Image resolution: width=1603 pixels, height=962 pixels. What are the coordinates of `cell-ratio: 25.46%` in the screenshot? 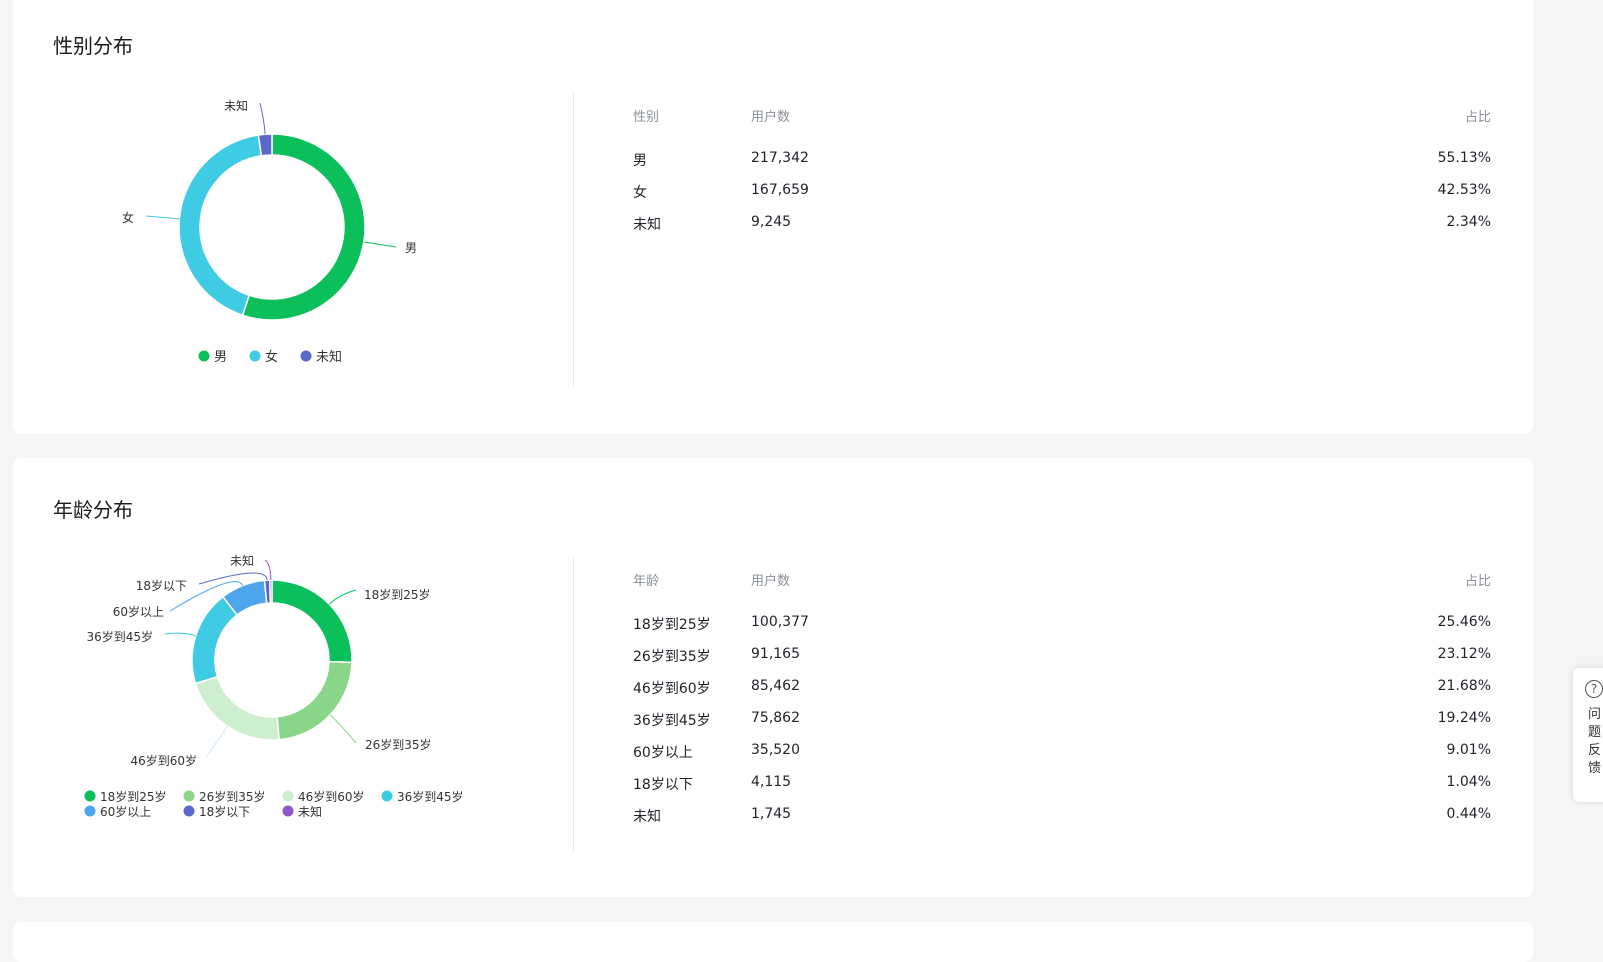 It's located at (1464, 622).